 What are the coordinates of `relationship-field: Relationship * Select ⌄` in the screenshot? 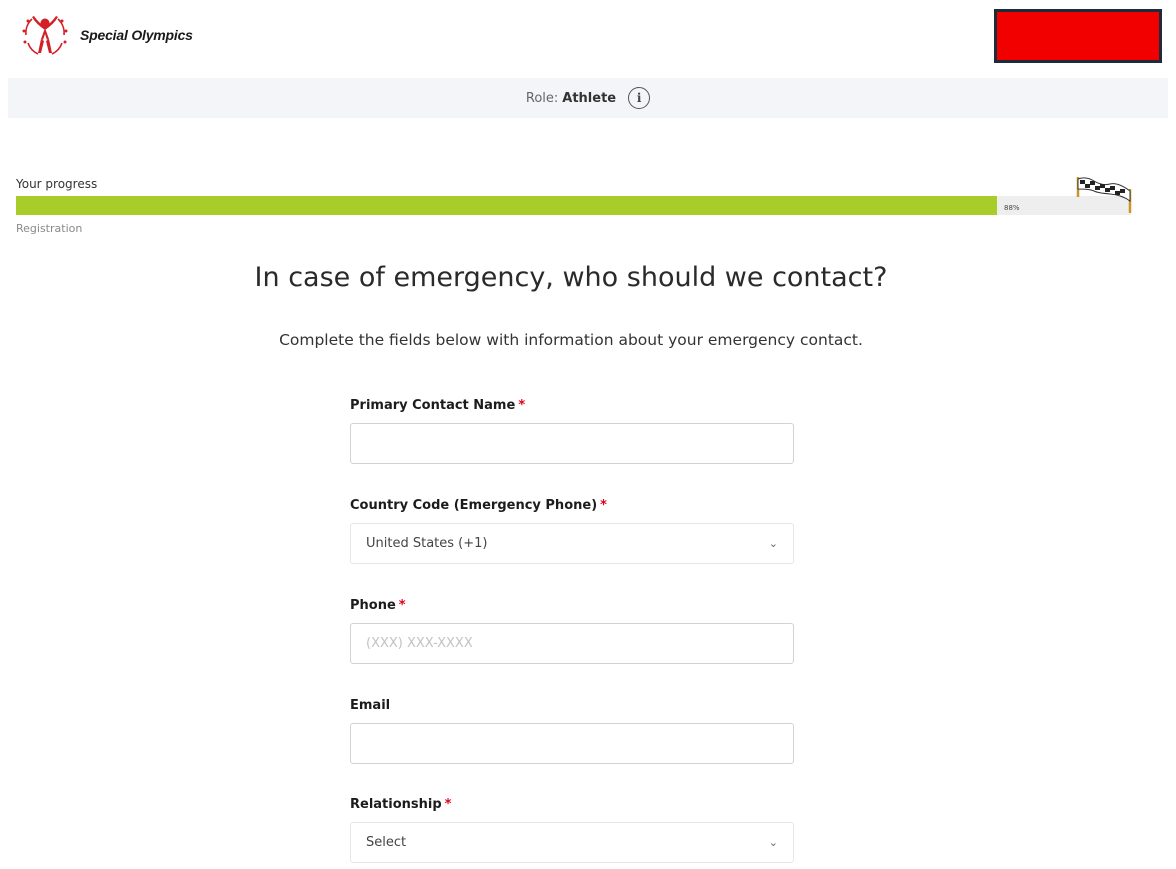 It's located at (572, 830).